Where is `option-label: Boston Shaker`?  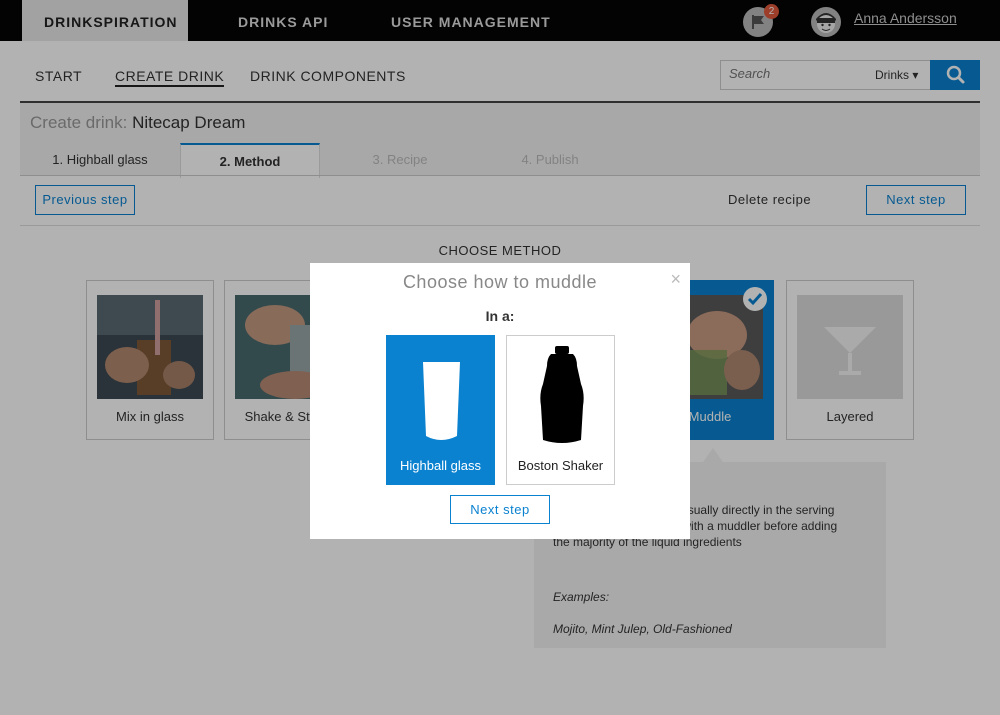 option-label: Boston Shaker is located at coordinates (560, 465).